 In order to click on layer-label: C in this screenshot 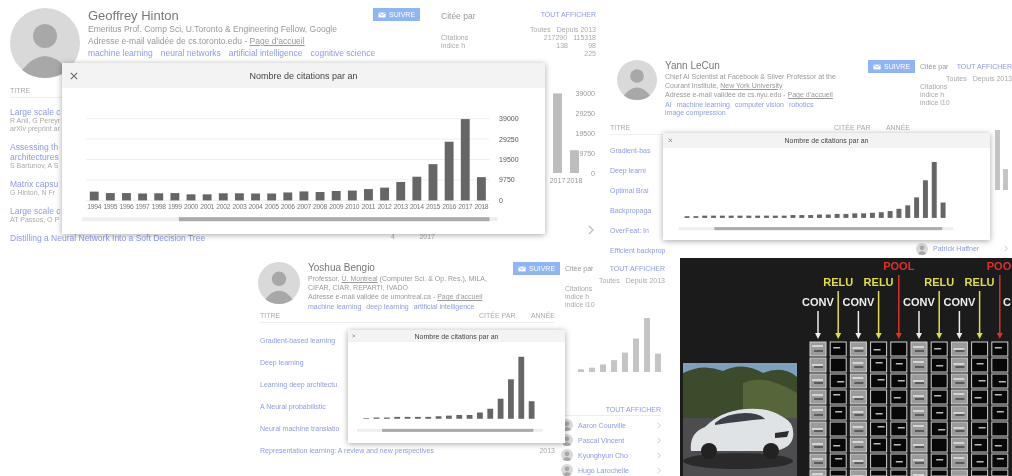, I will do `click(1007, 302)`.